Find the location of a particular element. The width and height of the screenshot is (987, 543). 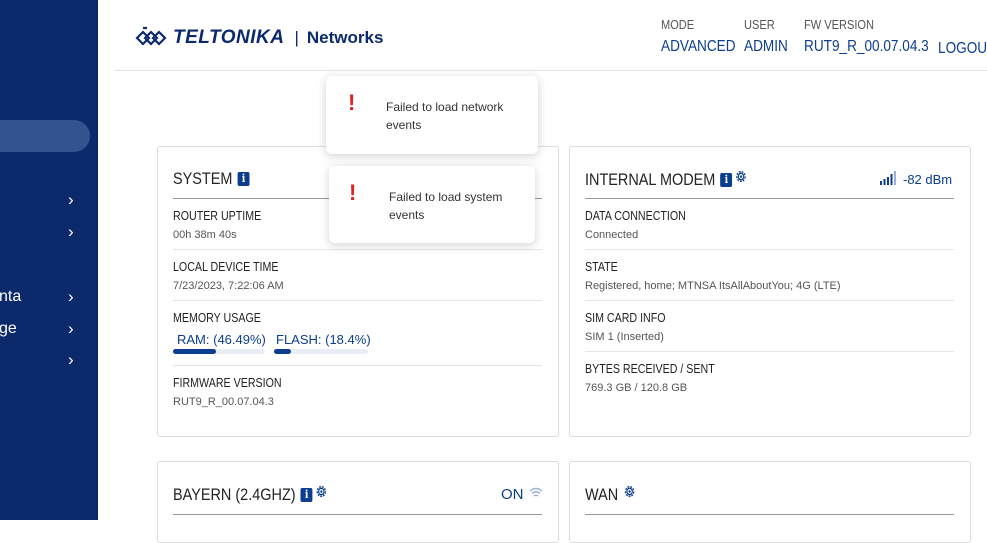

local-device-time: LOCAL DEVICE TIME 7/23/2023, 7:22:06 AM is located at coordinates (237, 275).